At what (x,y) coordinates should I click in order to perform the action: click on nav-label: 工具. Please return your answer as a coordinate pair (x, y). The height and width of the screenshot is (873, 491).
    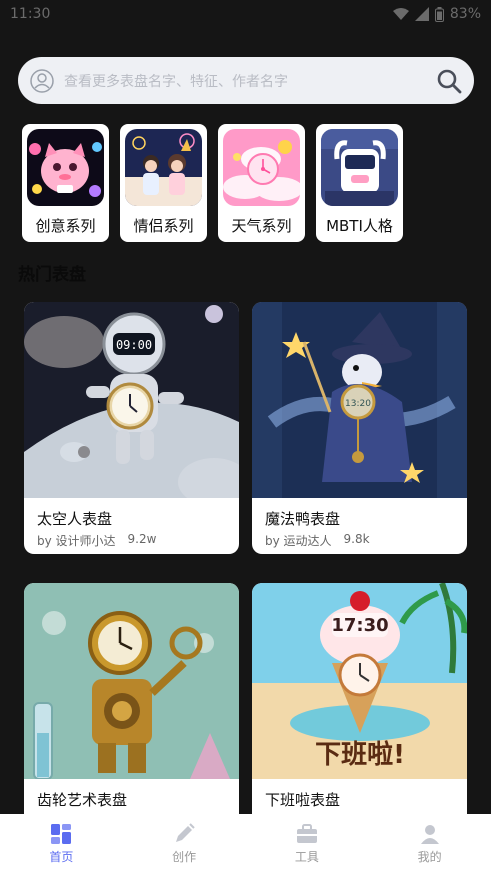
    Looking at the image, I should click on (306, 857).